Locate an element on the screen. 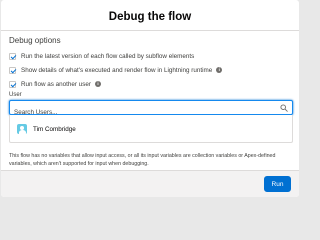 Image resolution: width=320 pixels, height=240 pixels. modal-header: Debug the flow is located at coordinates (150, 15).